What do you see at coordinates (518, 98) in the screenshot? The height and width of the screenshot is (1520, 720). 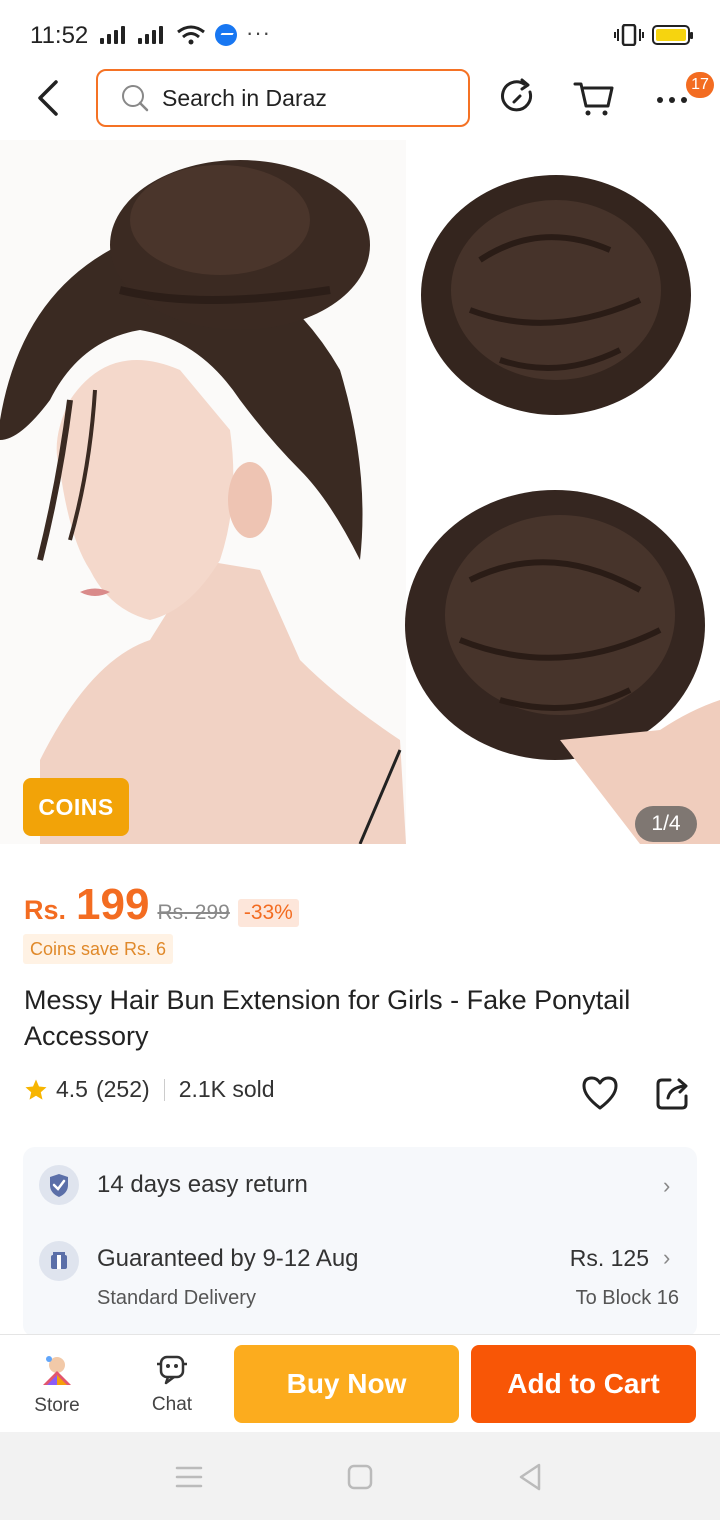 I see `refresh-icon` at bounding box center [518, 98].